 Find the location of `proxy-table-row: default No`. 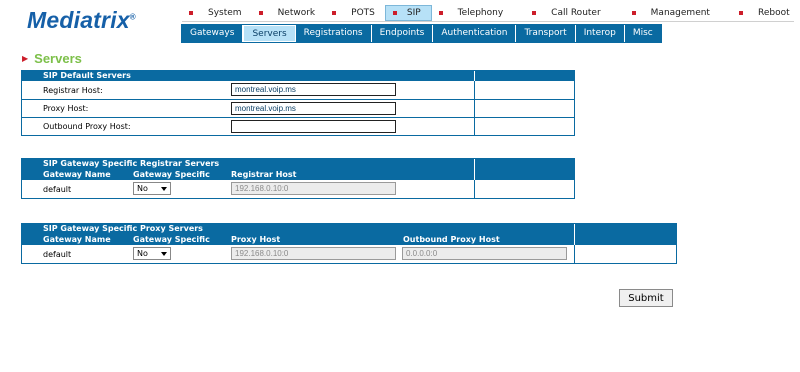

proxy-table-row: default No is located at coordinates (349, 254).